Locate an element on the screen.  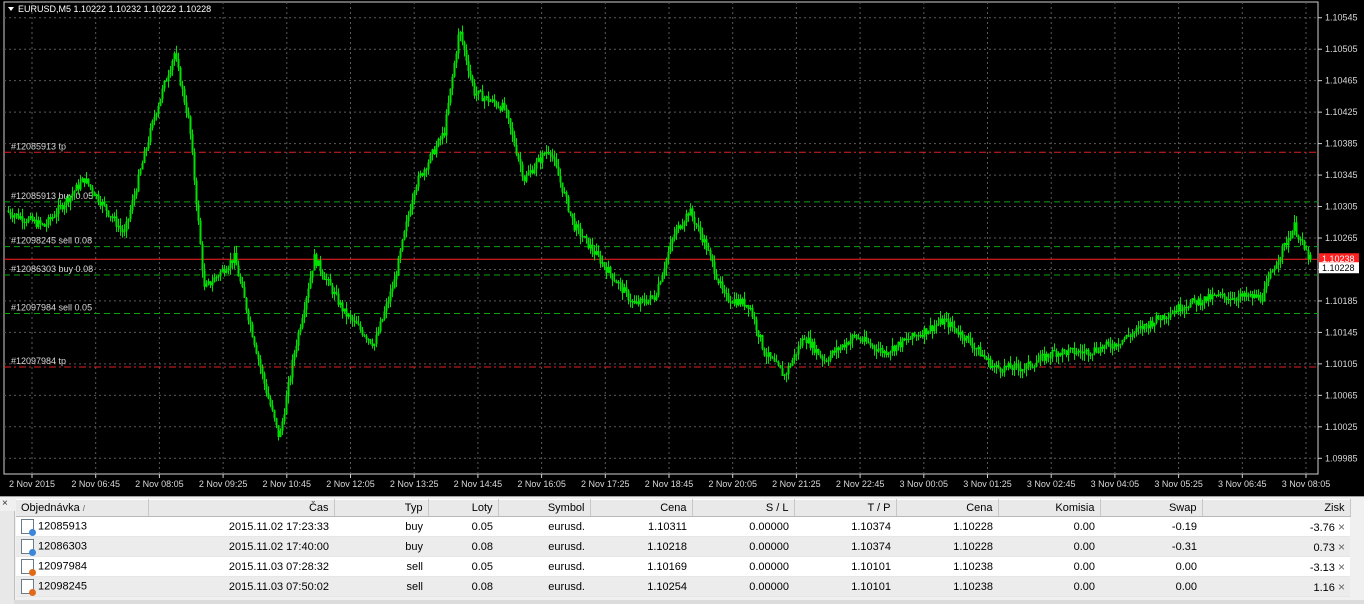
terminal-side-tab is located at coordinates (7, 557).